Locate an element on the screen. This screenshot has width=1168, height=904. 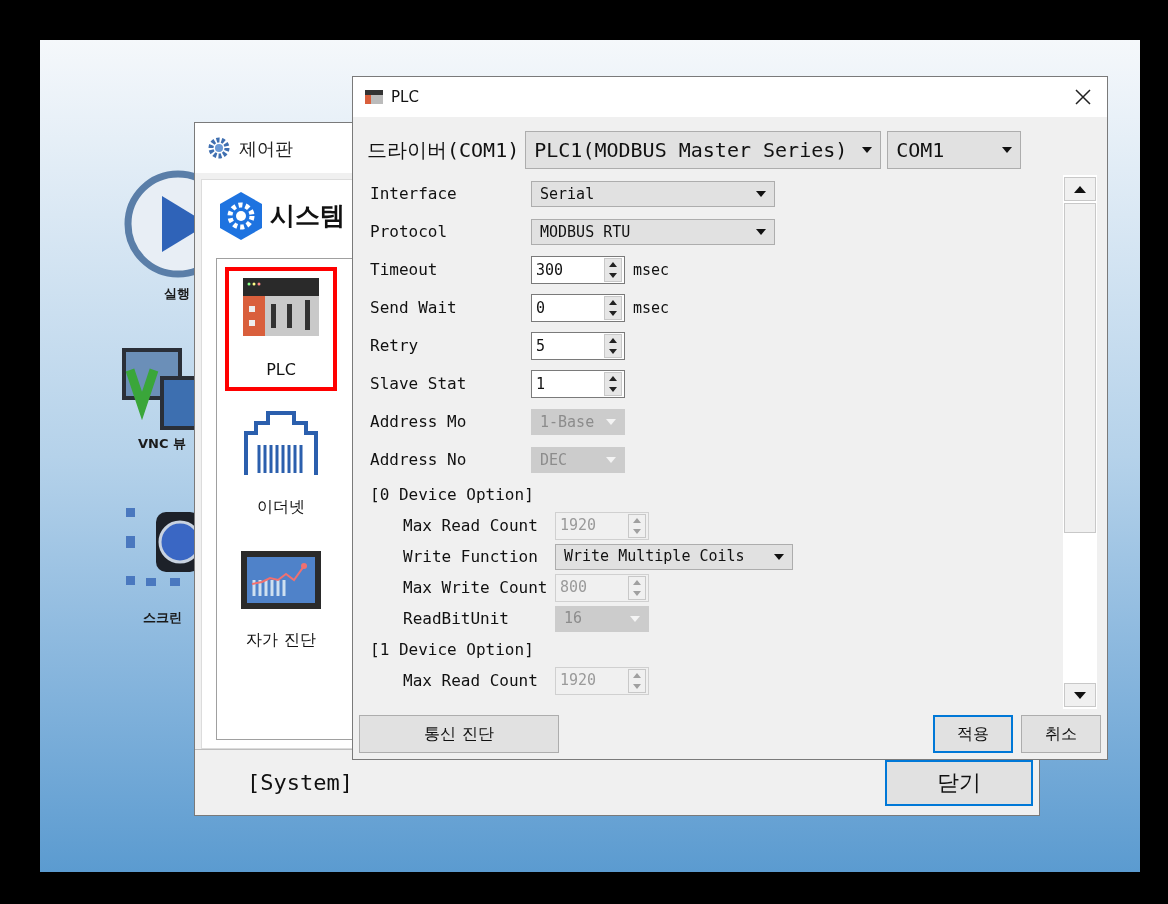
field-label: Max Write Count is located at coordinates (475, 587).